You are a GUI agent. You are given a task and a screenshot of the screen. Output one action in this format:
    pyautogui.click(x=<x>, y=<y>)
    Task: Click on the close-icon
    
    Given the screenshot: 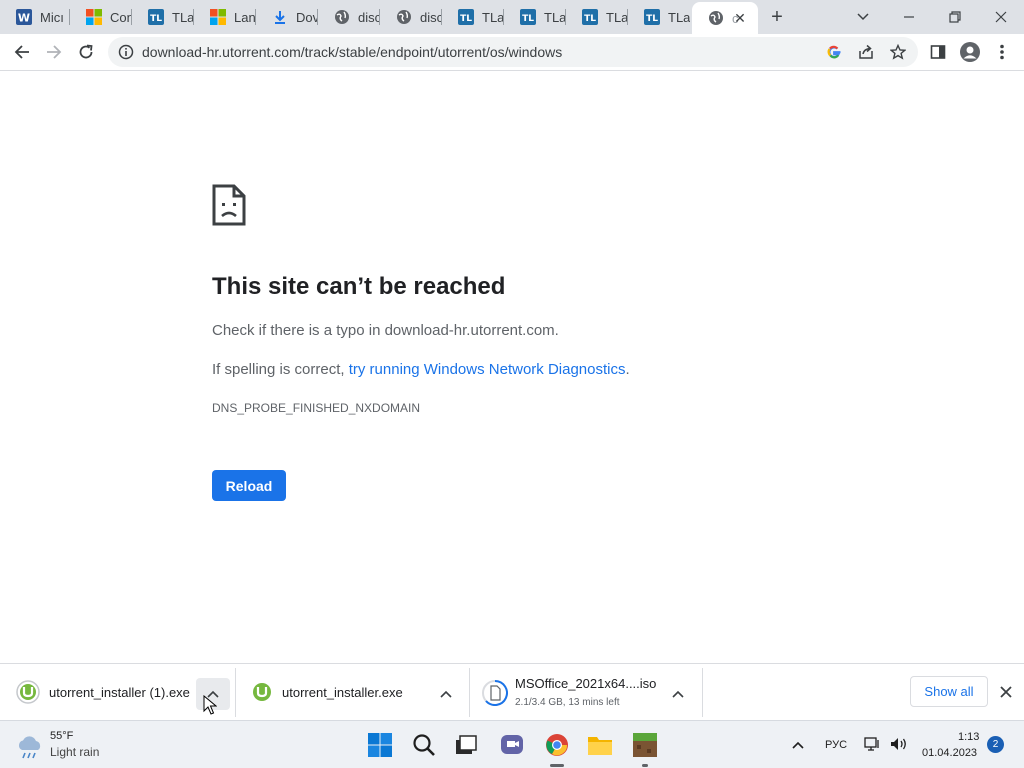 What is the action you would take?
    pyautogui.click(x=1001, y=17)
    